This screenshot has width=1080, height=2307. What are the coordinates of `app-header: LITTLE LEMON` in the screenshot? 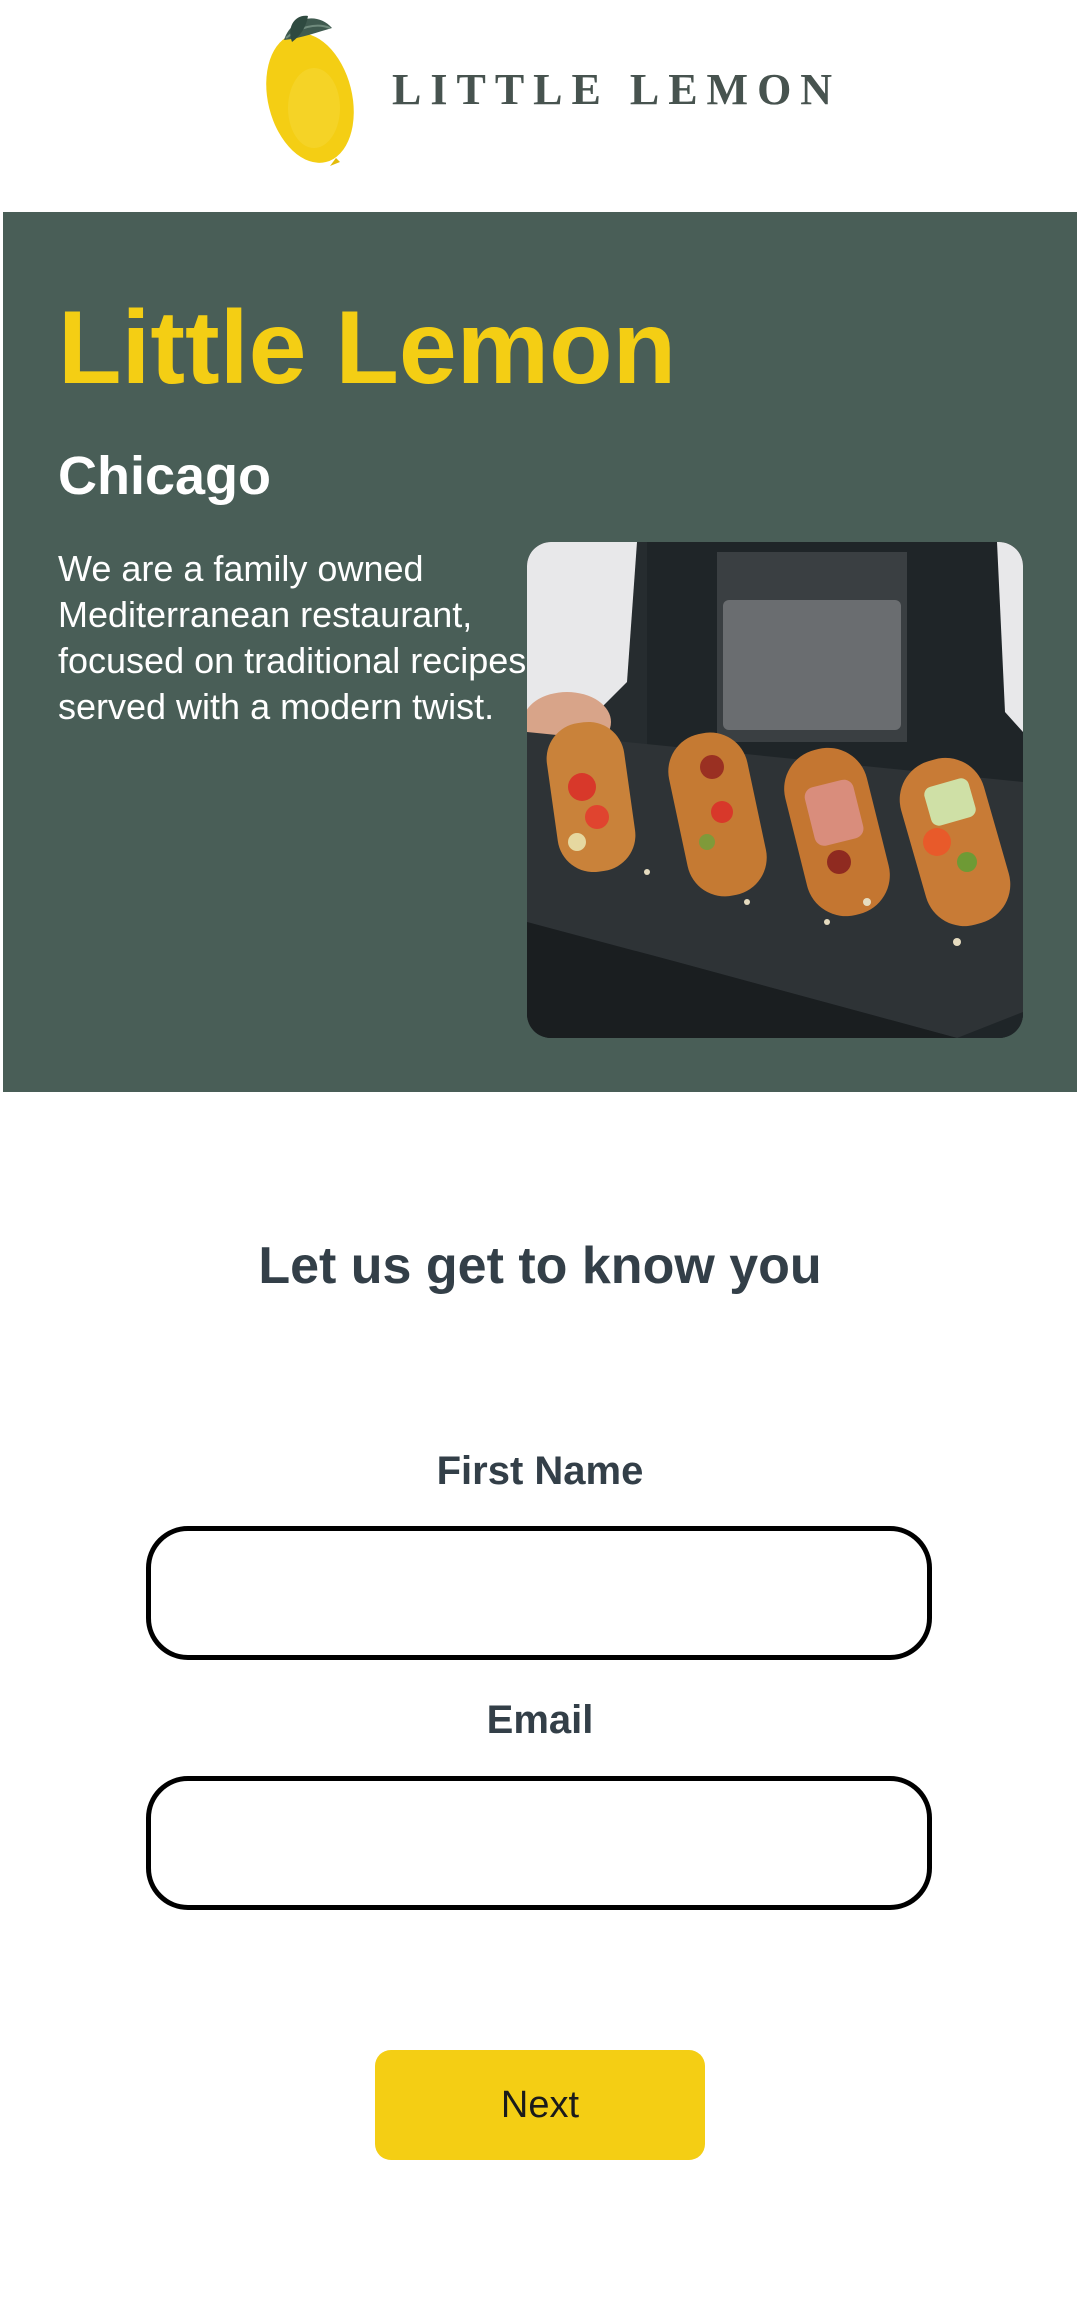 It's located at (540, 106).